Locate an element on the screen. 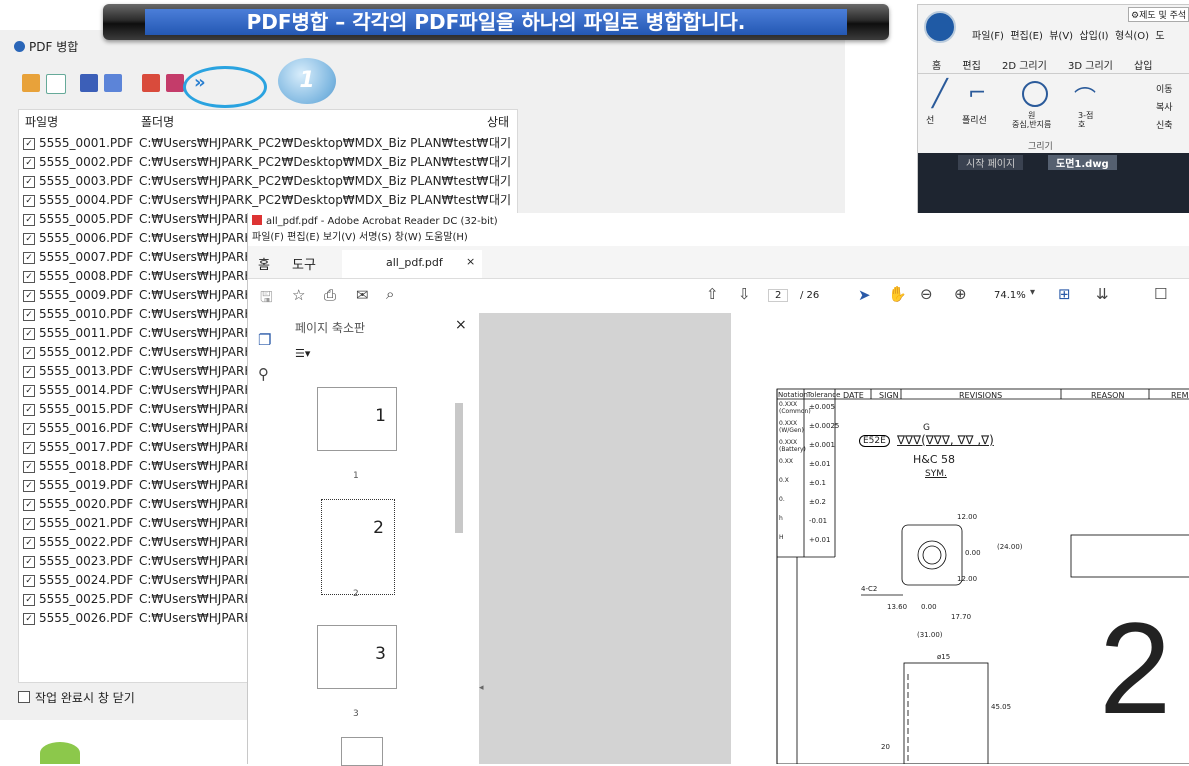 The width and height of the screenshot is (1189, 766). select-cursor-icon: ➤ is located at coordinates (864, 295).